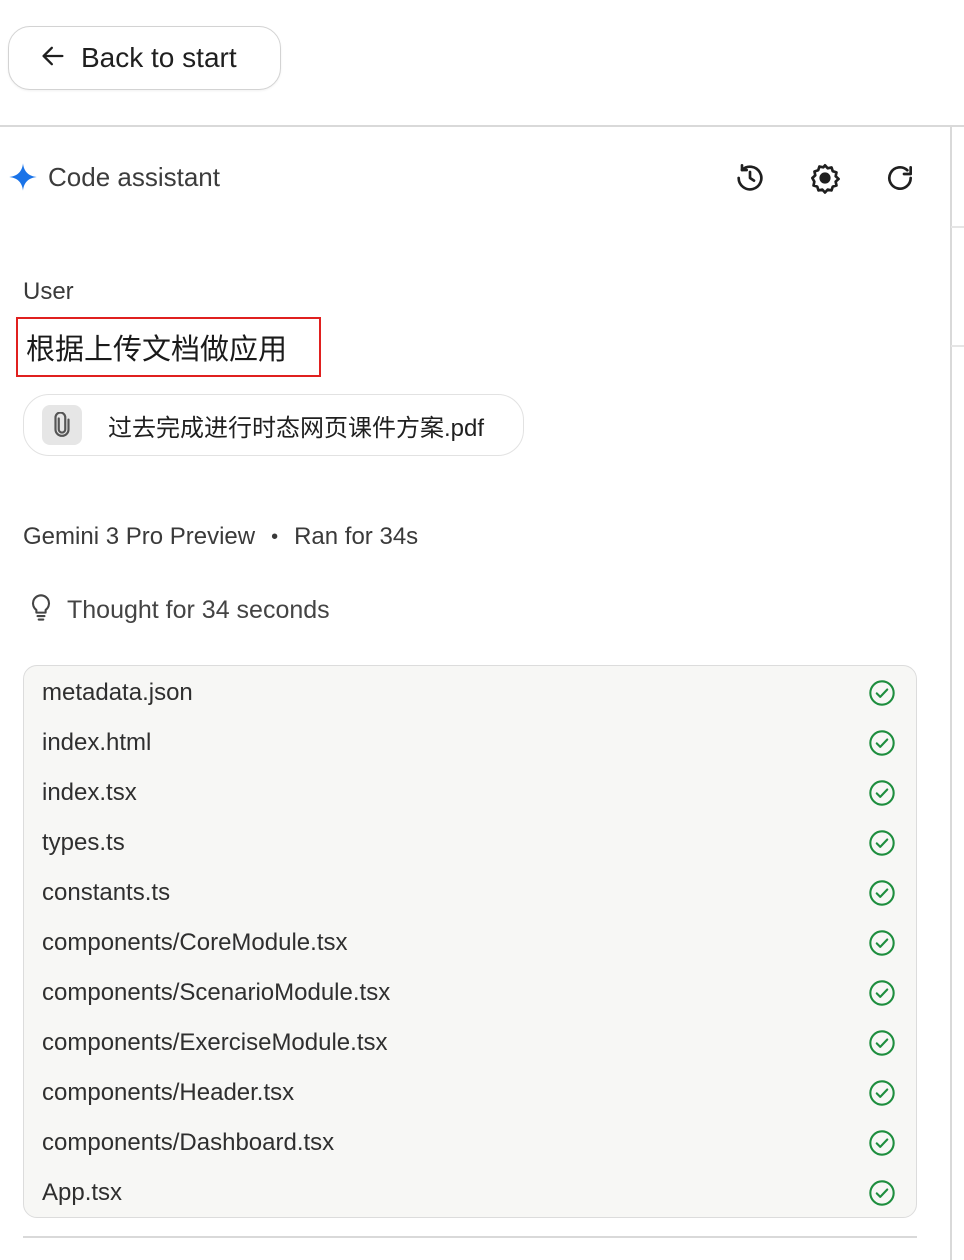  What do you see at coordinates (159, 57) in the screenshot?
I see `back-to-start-label: Back to start` at bounding box center [159, 57].